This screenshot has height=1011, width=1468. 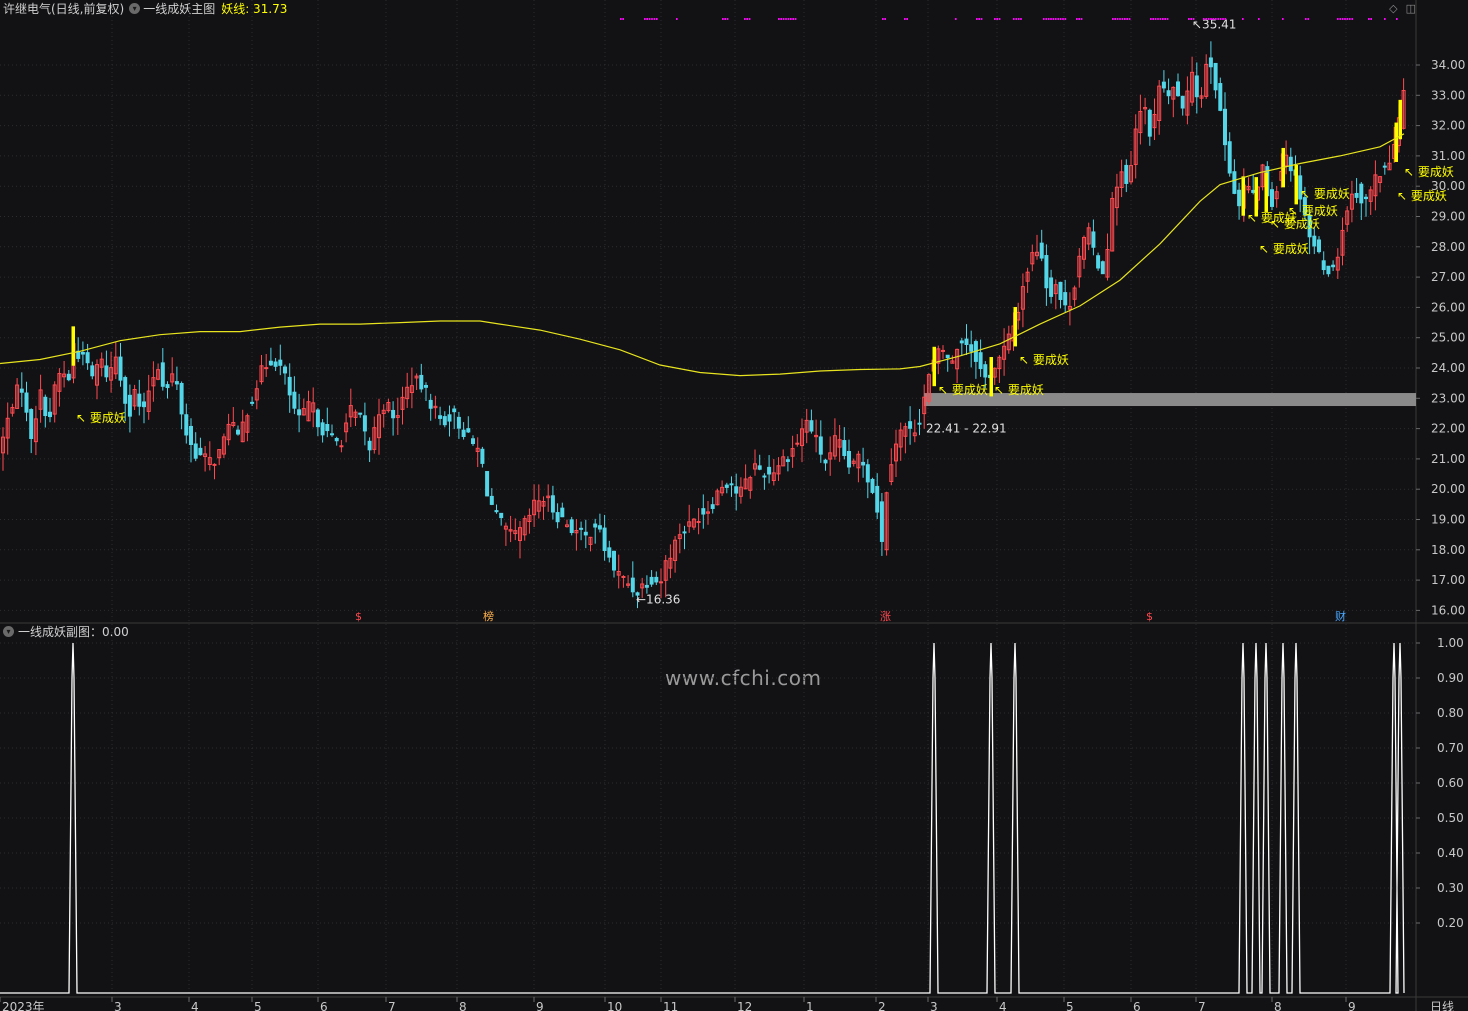 What do you see at coordinates (1448, 398) in the screenshot?
I see `price-tick-label: 23.00` at bounding box center [1448, 398].